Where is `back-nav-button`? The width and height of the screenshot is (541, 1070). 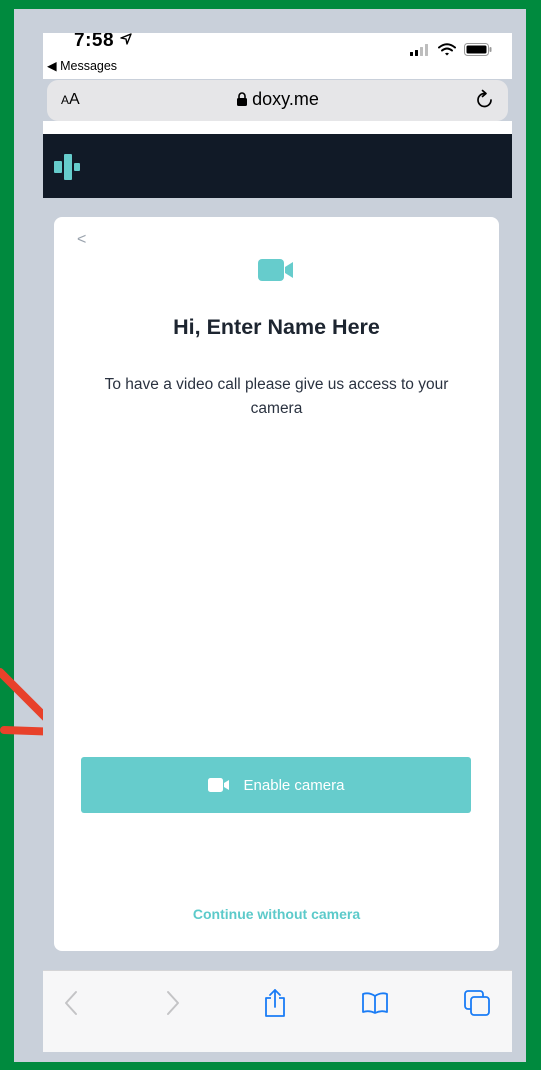
back-nav-button is located at coordinates (71, 1003).